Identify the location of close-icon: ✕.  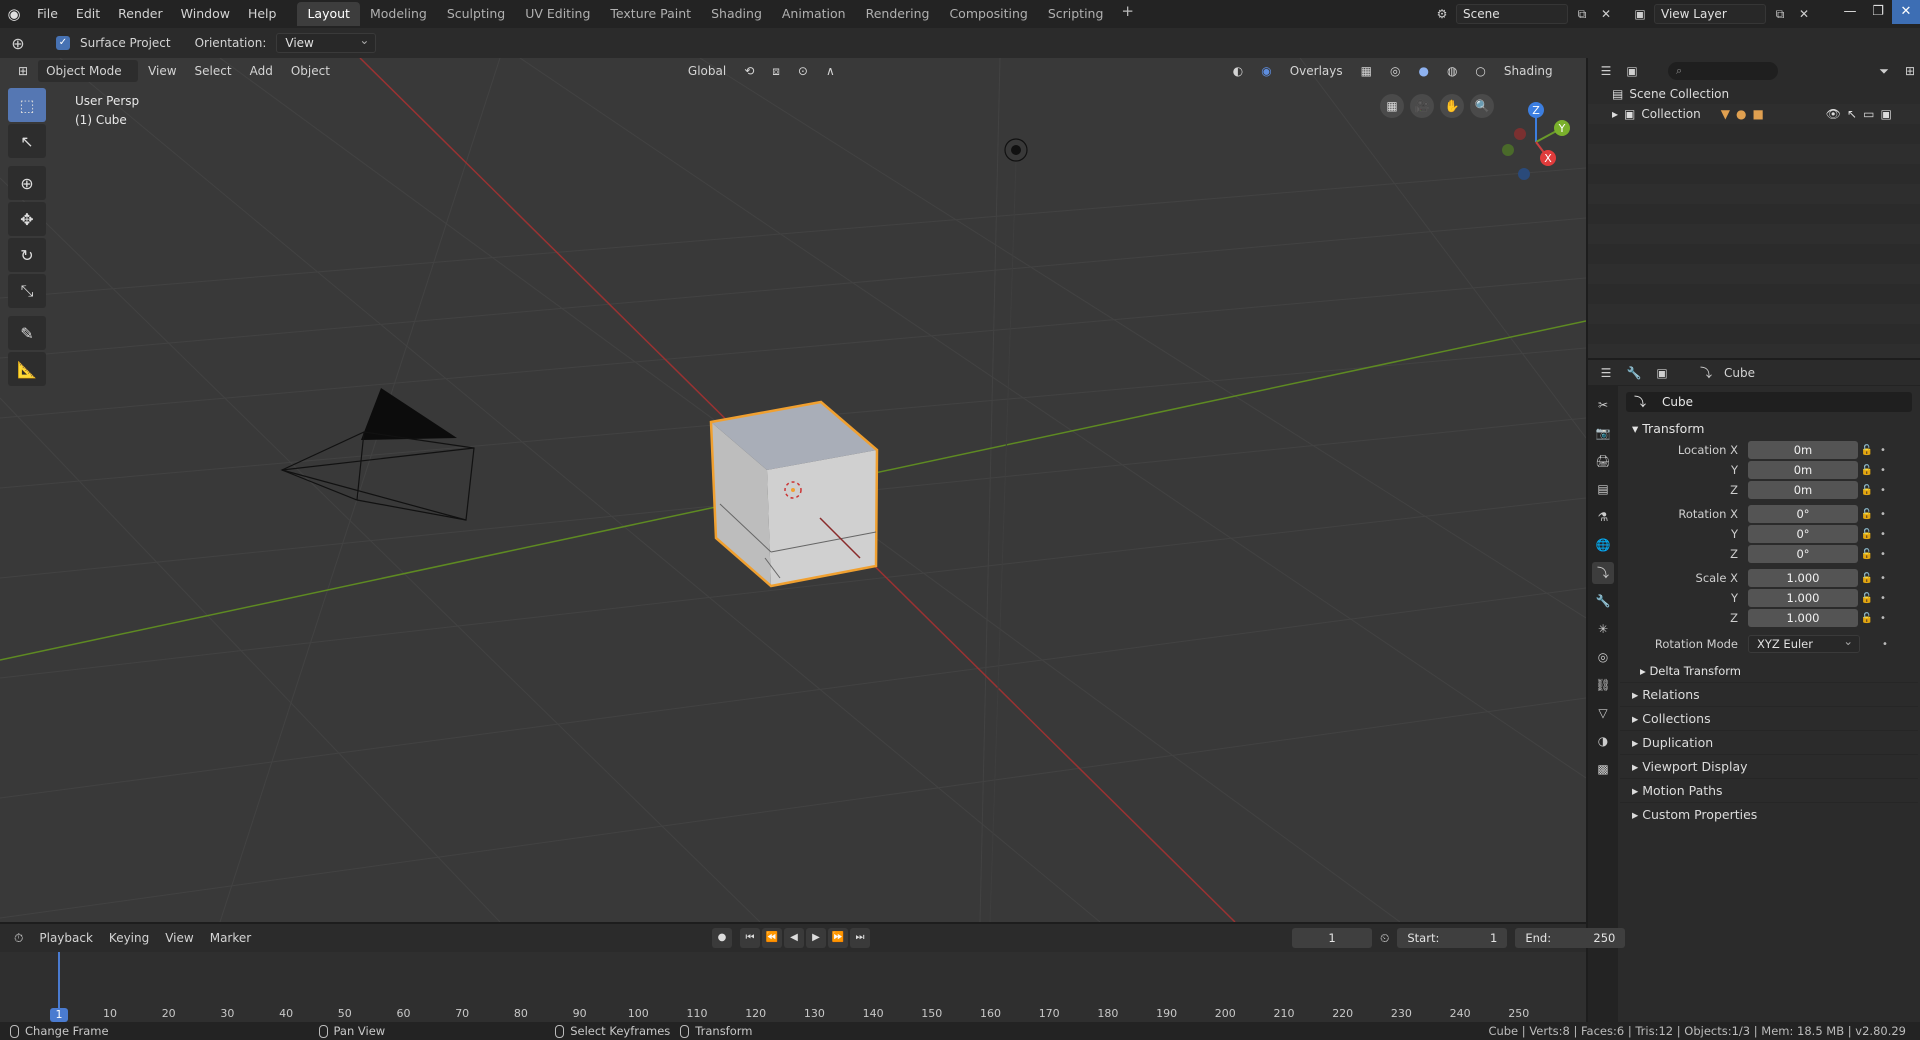
(1906, 12).